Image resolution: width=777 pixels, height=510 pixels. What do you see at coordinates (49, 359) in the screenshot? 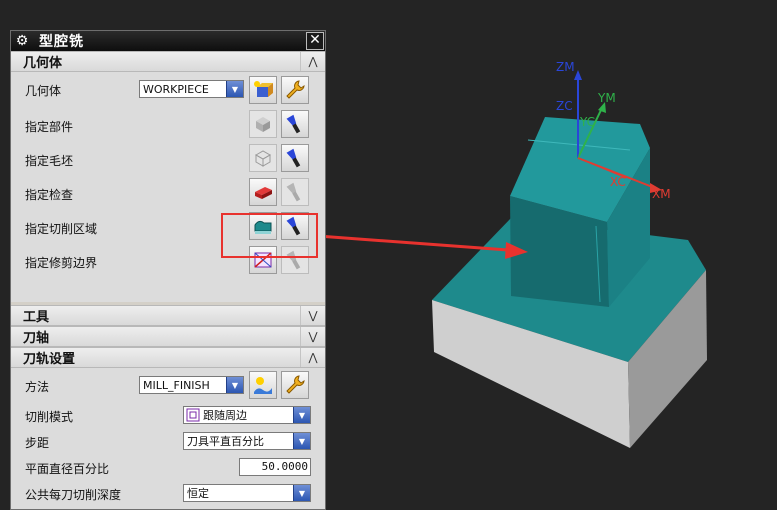
I see `section-path-settings-label: 刀轨设置` at bounding box center [49, 359].